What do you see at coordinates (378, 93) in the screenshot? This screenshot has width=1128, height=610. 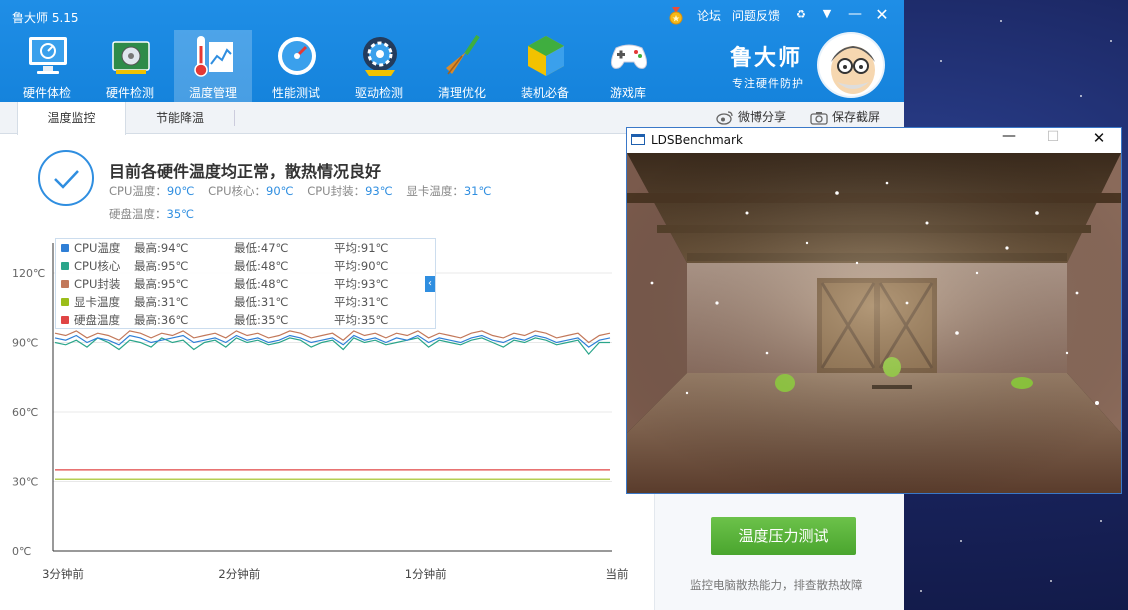 I see `nav-label: 驱动检测` at bounding box center [378, 93].